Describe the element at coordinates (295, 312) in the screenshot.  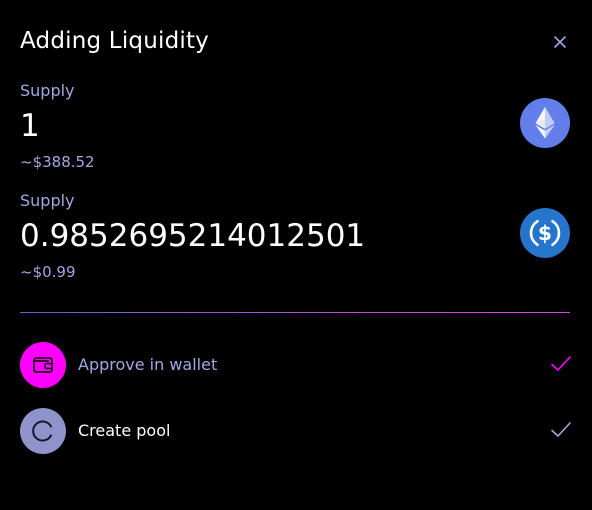
I see `section-divider` at that location.